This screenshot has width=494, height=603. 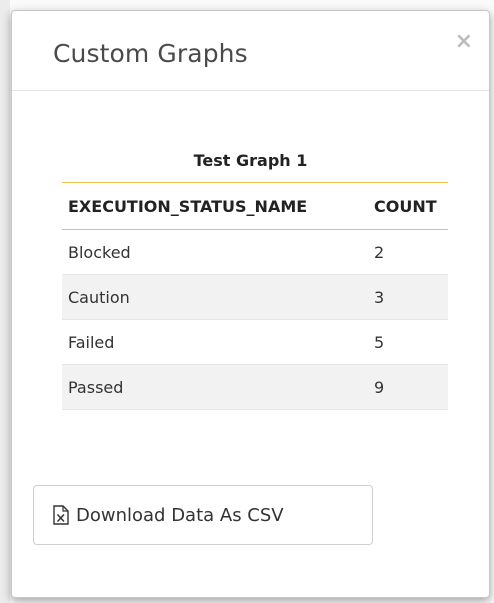 What do you see at coordinates (215, 252) in the screenshot?
I see `status-cell: Blocked` at bounding box center [215, 252].